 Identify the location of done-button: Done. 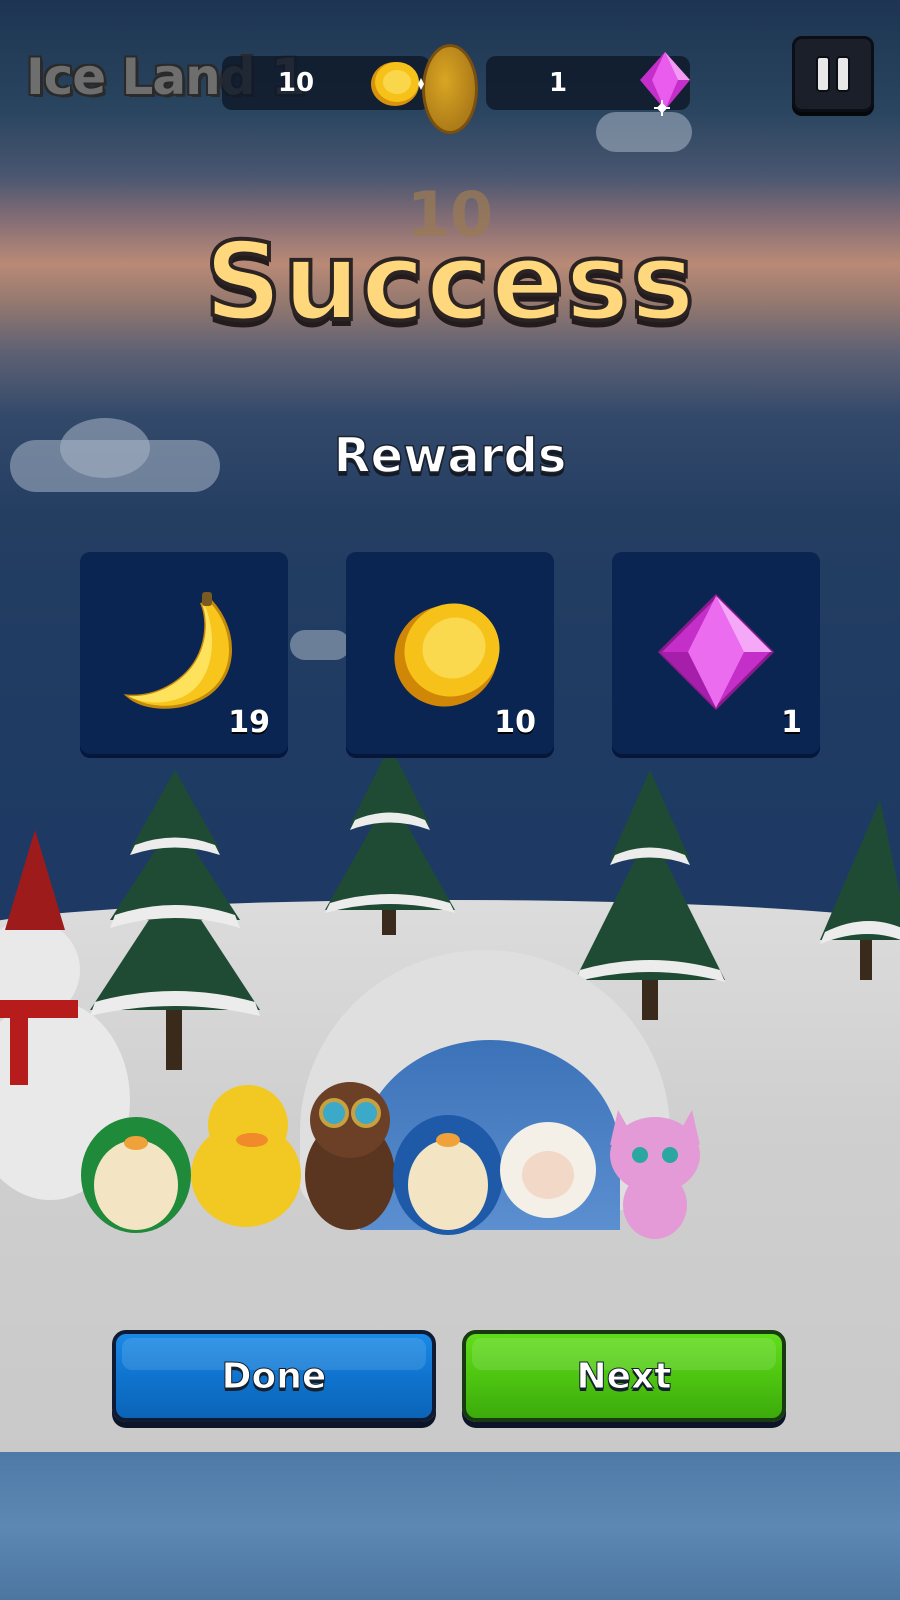
(274, 1376).